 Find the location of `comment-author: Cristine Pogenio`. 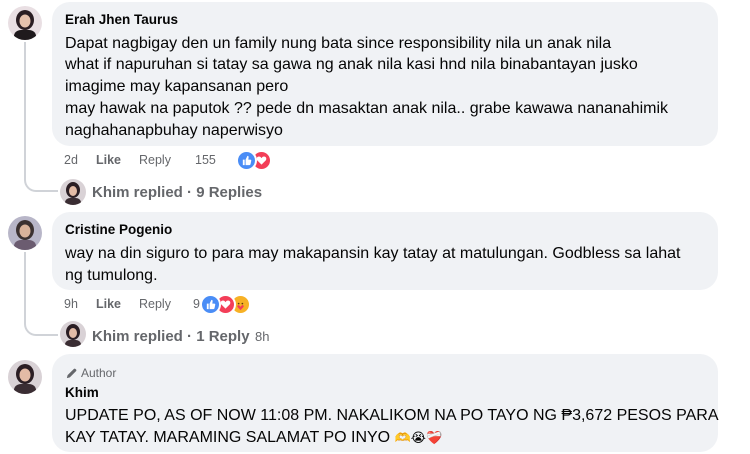

comment-author: Cristine Pogenio is located at coordinates (118, 229).